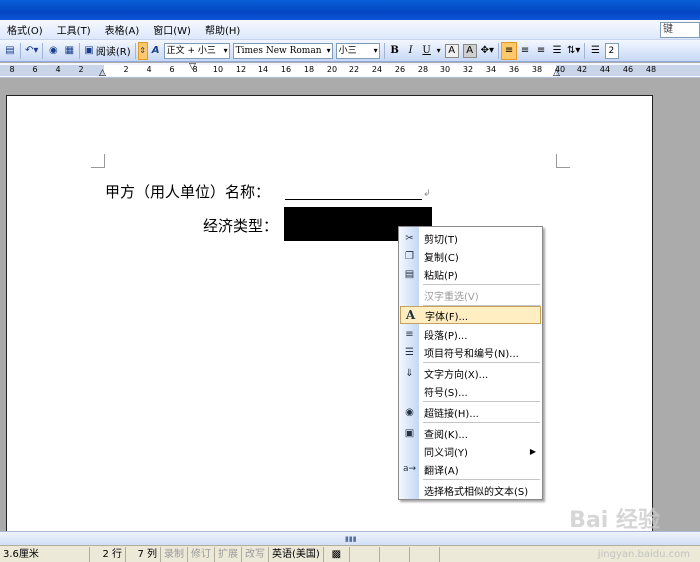  What do you see at coordinates (451, 297) in the screenshot?
I see `ctx-reconvert-label: 汉字重选(V)` at bounding box center [451, 297].